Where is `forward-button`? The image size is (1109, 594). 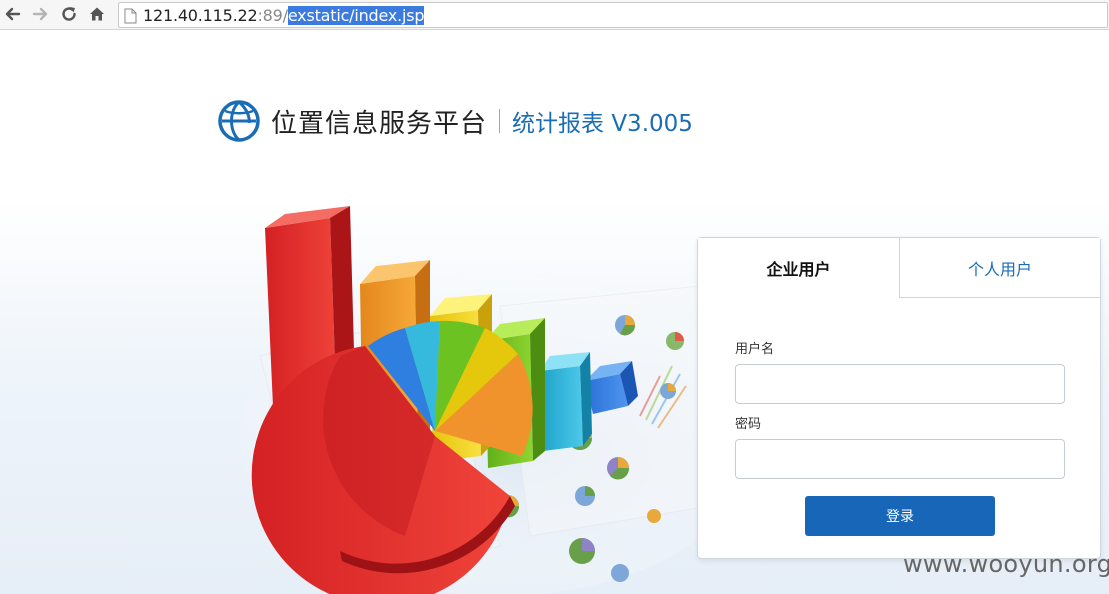 forward-button is located at coordinates (40, 14).